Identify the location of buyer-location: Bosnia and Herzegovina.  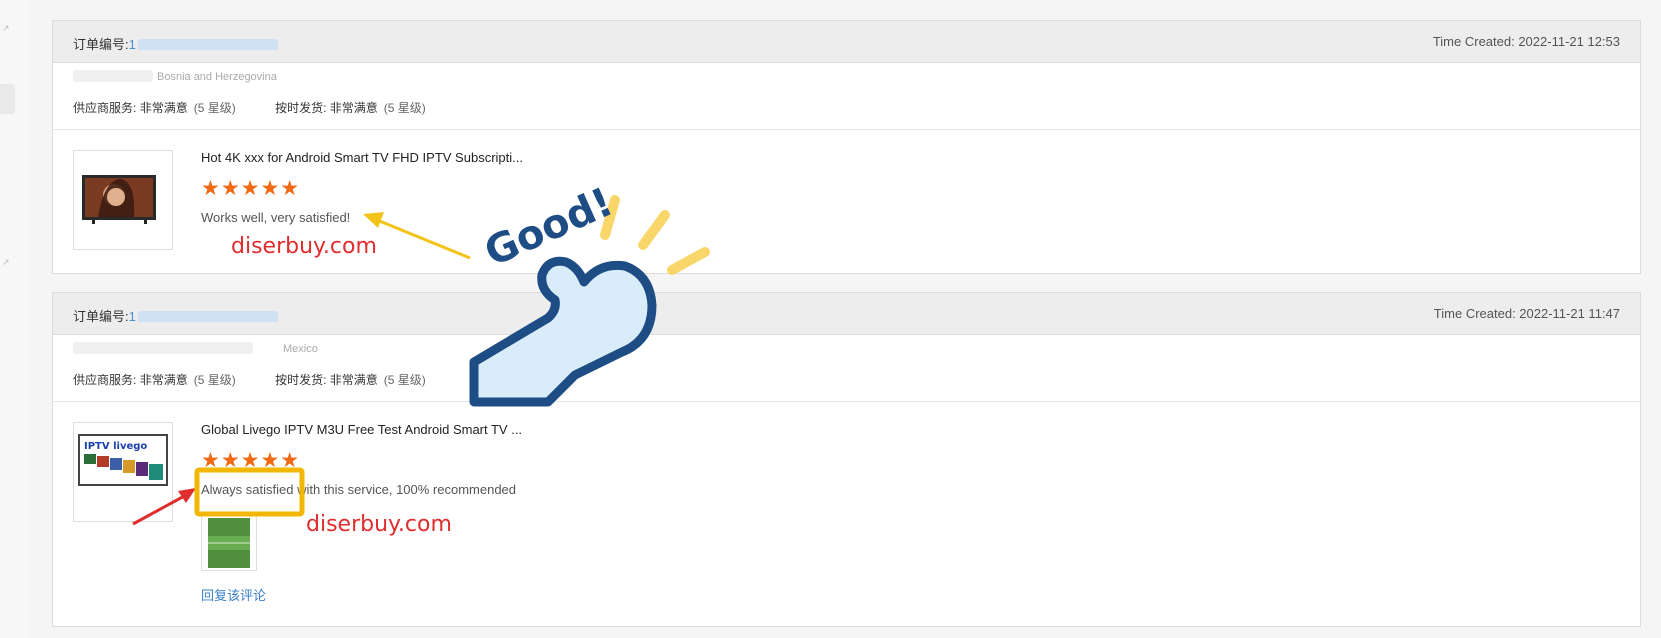
(217, 77).